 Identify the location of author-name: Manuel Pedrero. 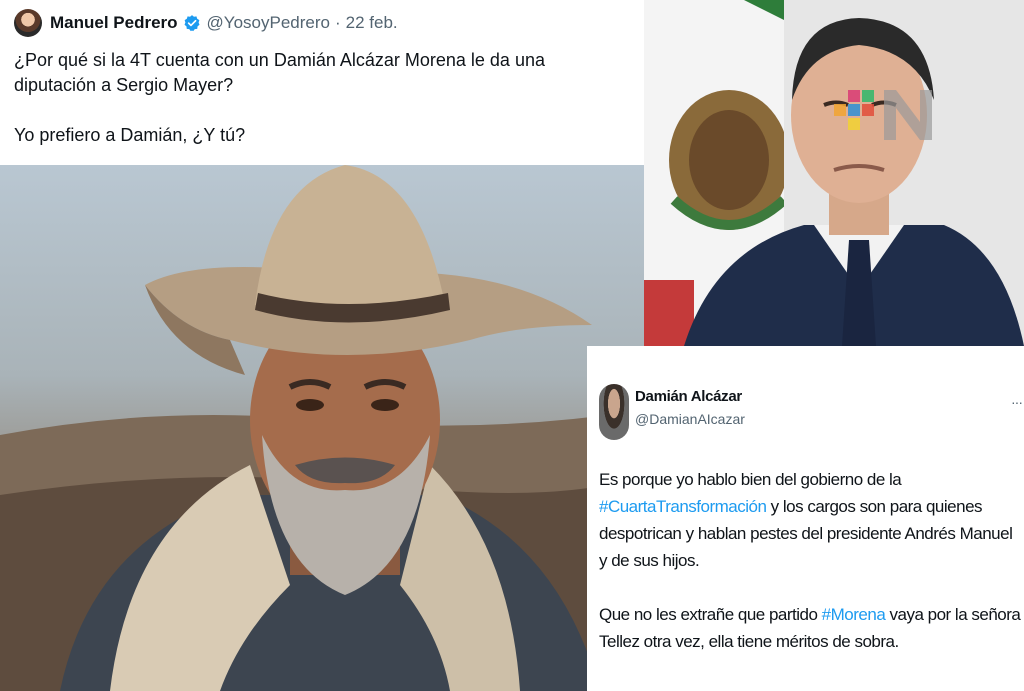
(114, 23).